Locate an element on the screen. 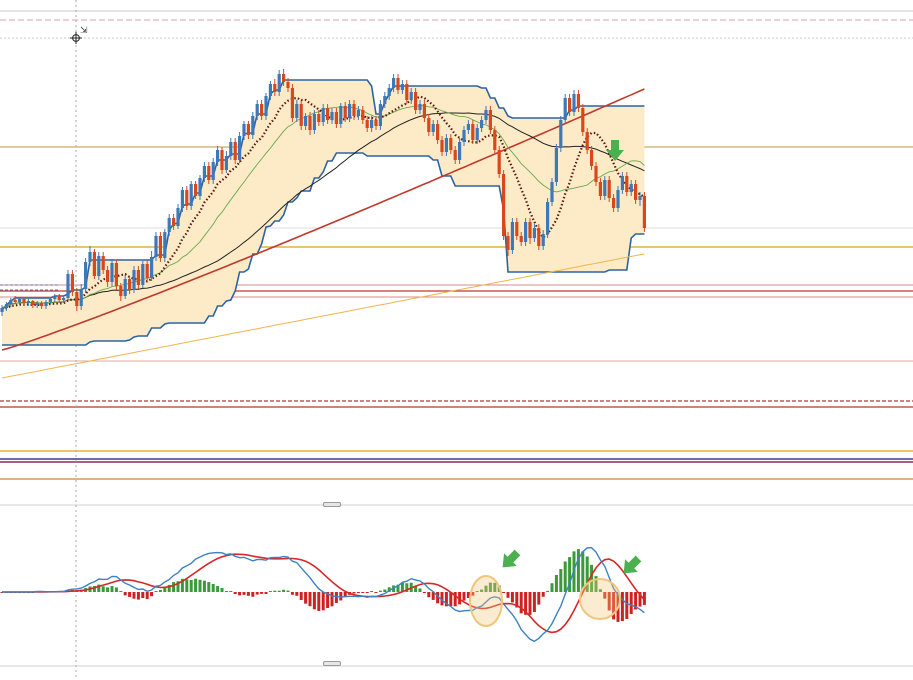  down-left-arrow-icon is located at coordinates (511, 558).